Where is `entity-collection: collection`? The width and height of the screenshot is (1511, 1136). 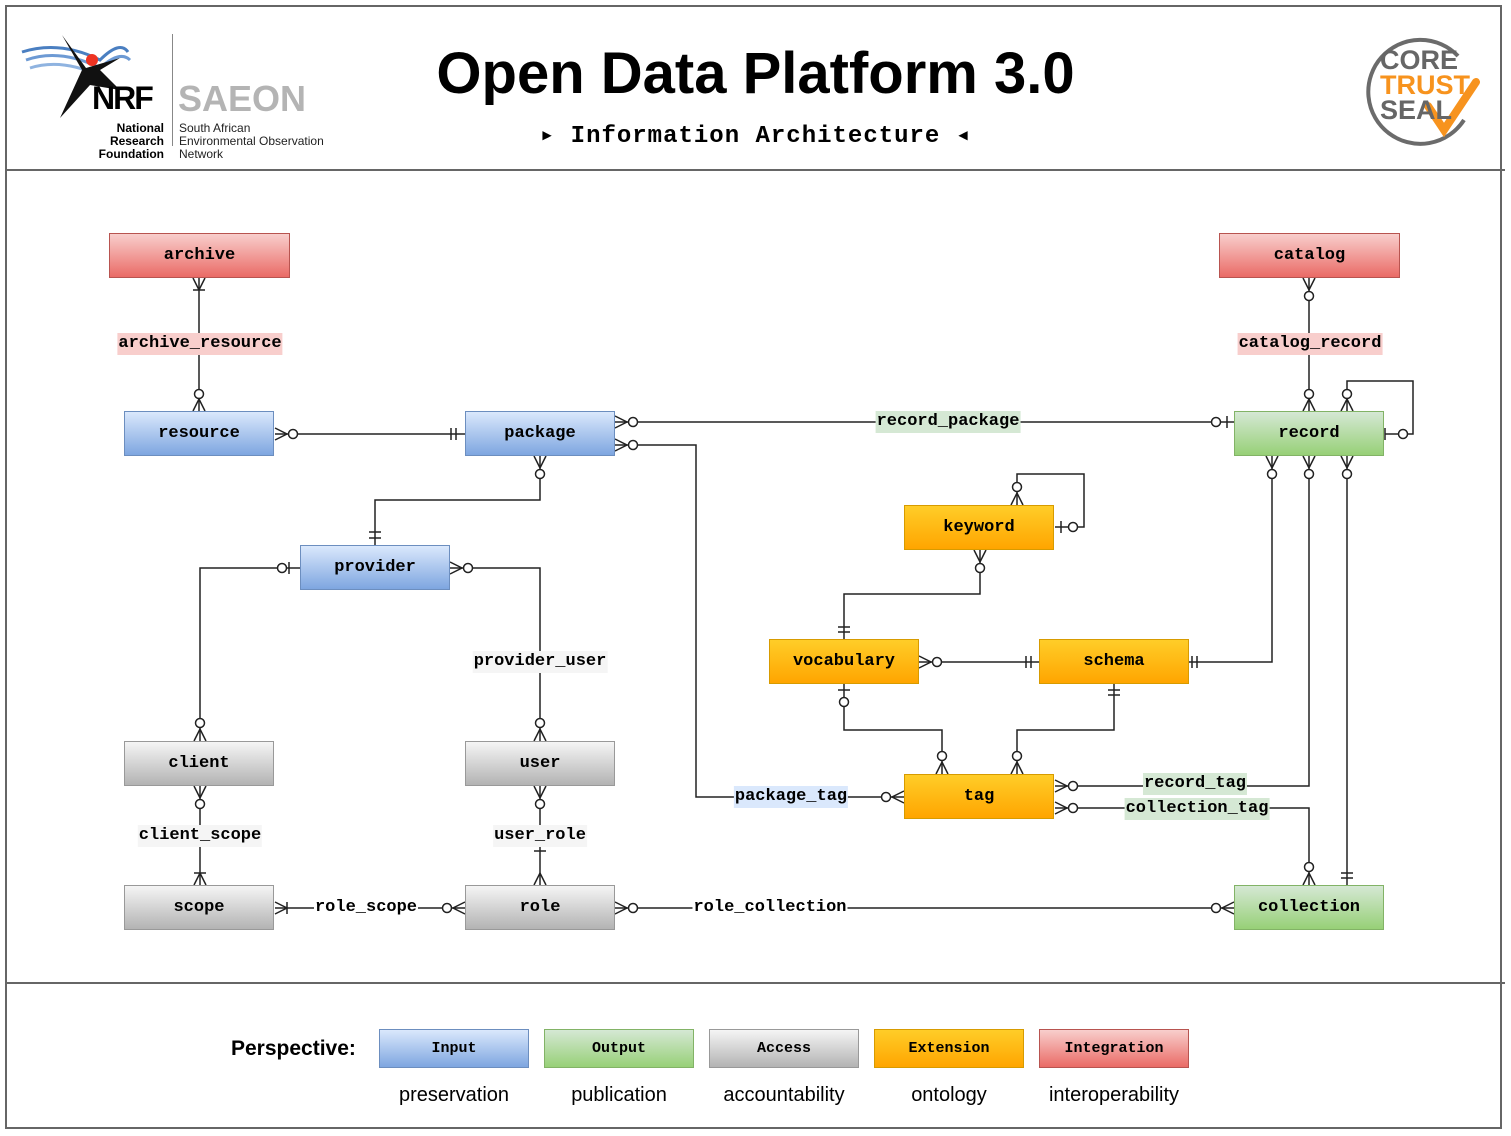
entity-collection: collection is located at coordinates (1309, 907).